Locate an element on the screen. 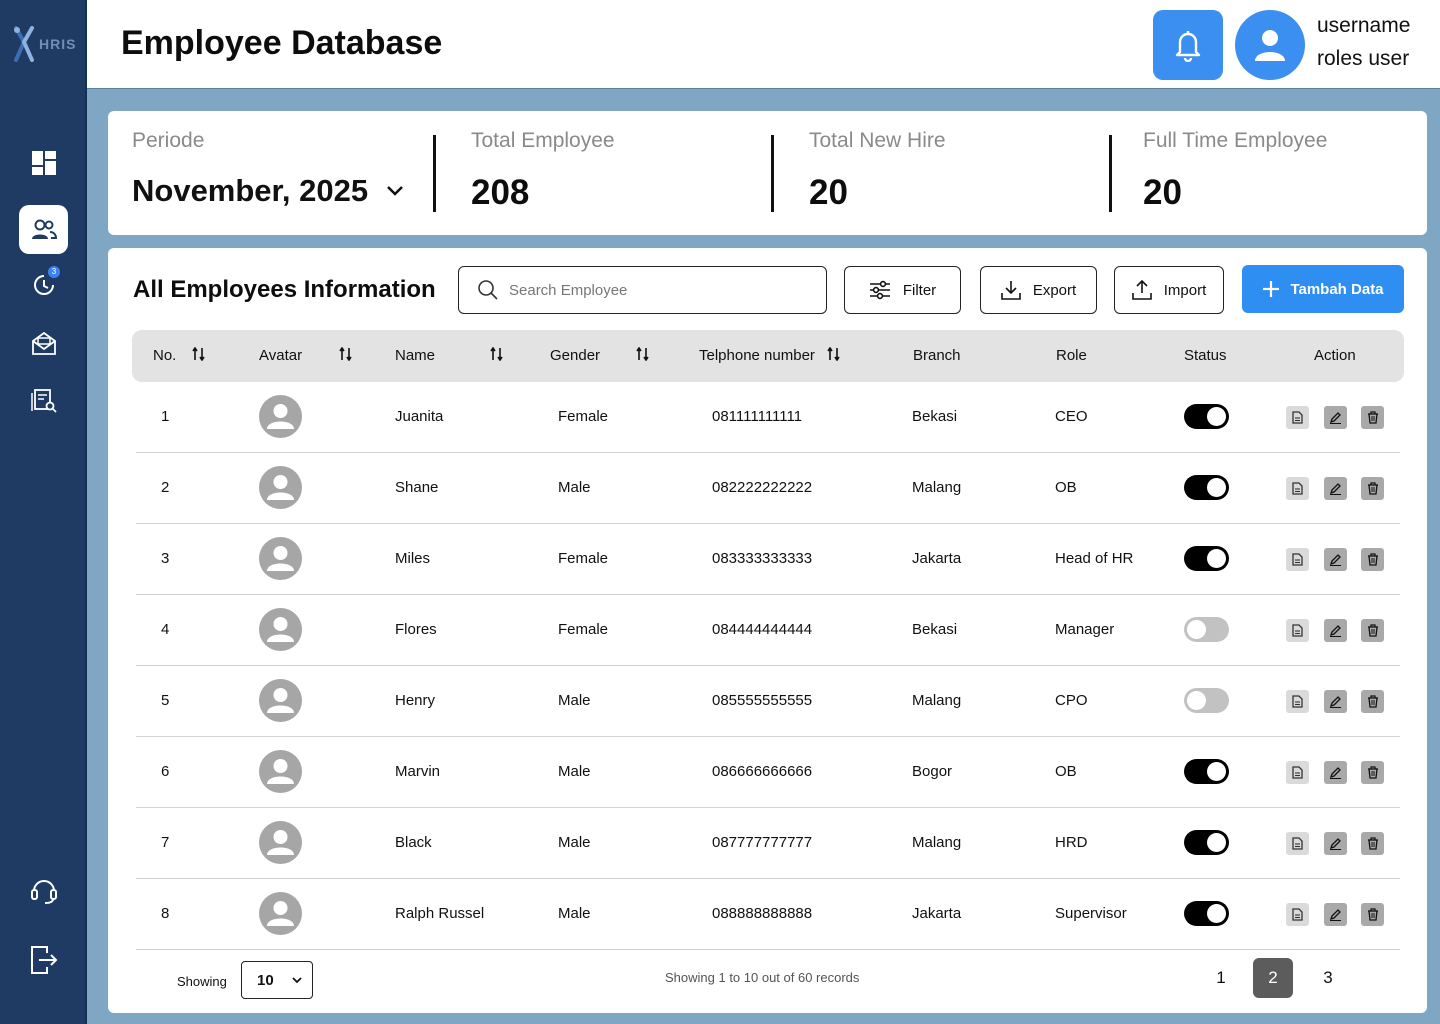 Image resolution: width=1440 pixels, height=1024 pixels. filter-button: Filter is located at coordinates (902, 290).